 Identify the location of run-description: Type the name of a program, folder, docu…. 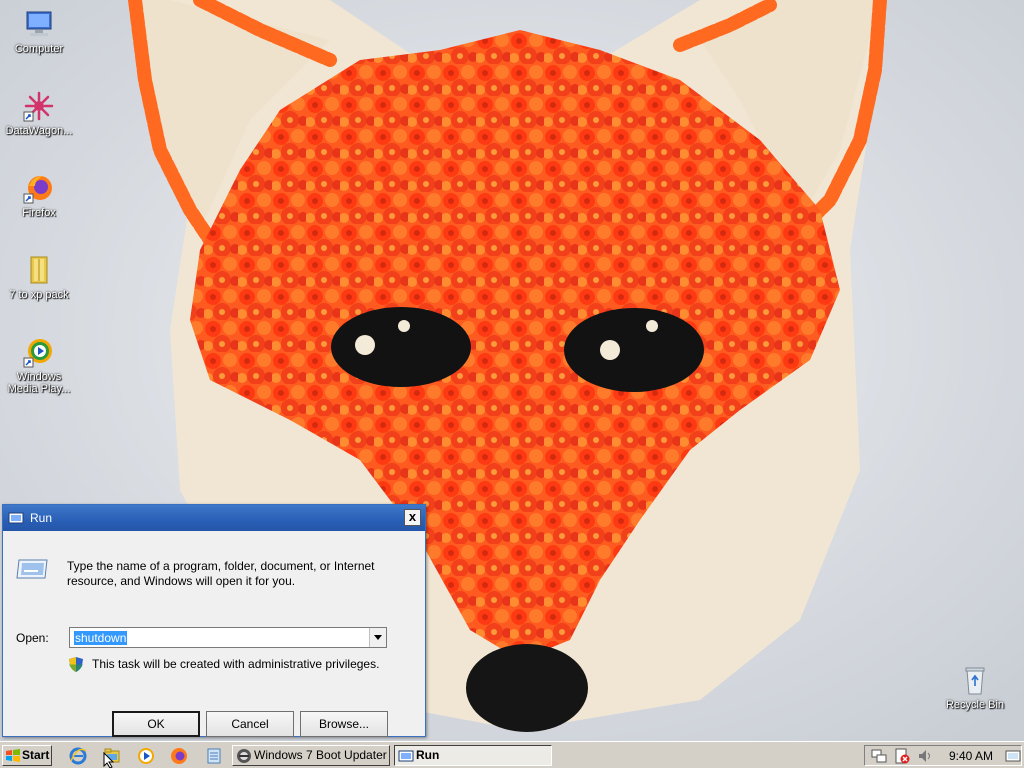
(221, 573).